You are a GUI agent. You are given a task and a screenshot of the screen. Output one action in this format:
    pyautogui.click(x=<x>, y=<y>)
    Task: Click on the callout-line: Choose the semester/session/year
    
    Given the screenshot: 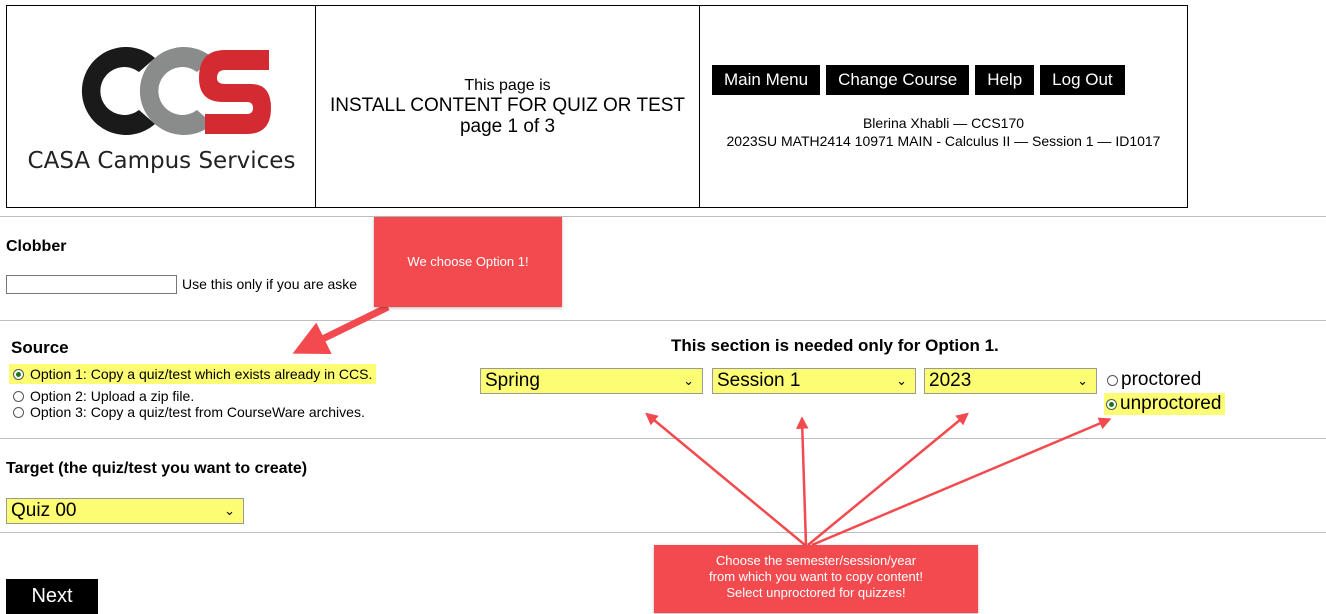 What is the action you would take?
    pyautogui.click(x=816, y=560)
    